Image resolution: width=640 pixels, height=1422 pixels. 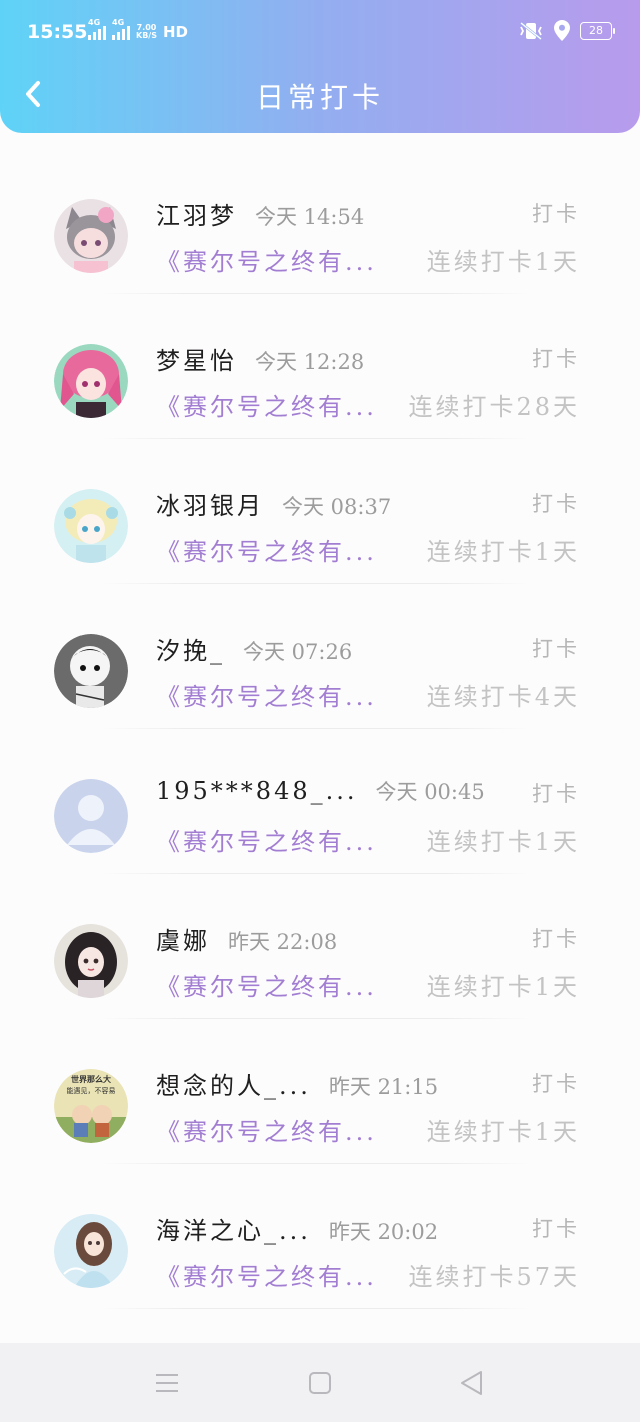 I want to click on checkin-time: 今天 07:26, so click(x=298, y=652).